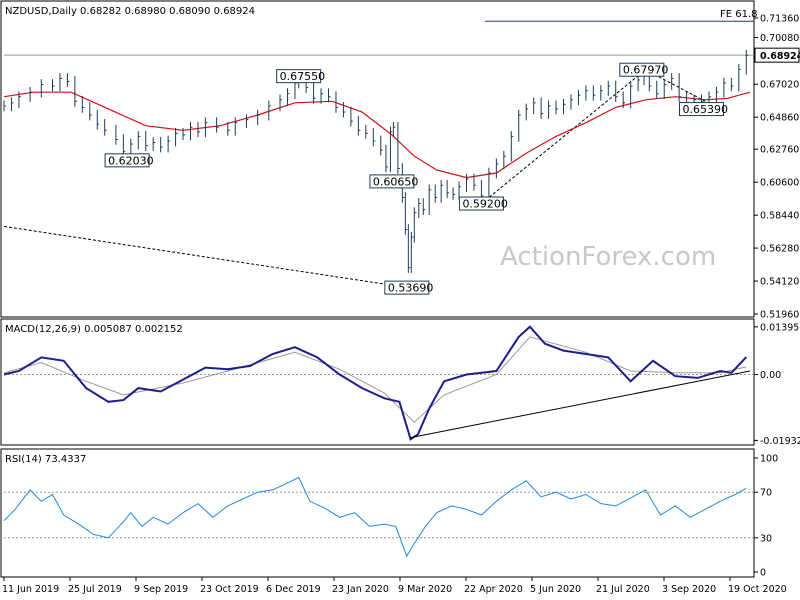 The height and width of the screenshot is (600, 800). I want to click on price-annotation: 0.67970, so click(644, 69).